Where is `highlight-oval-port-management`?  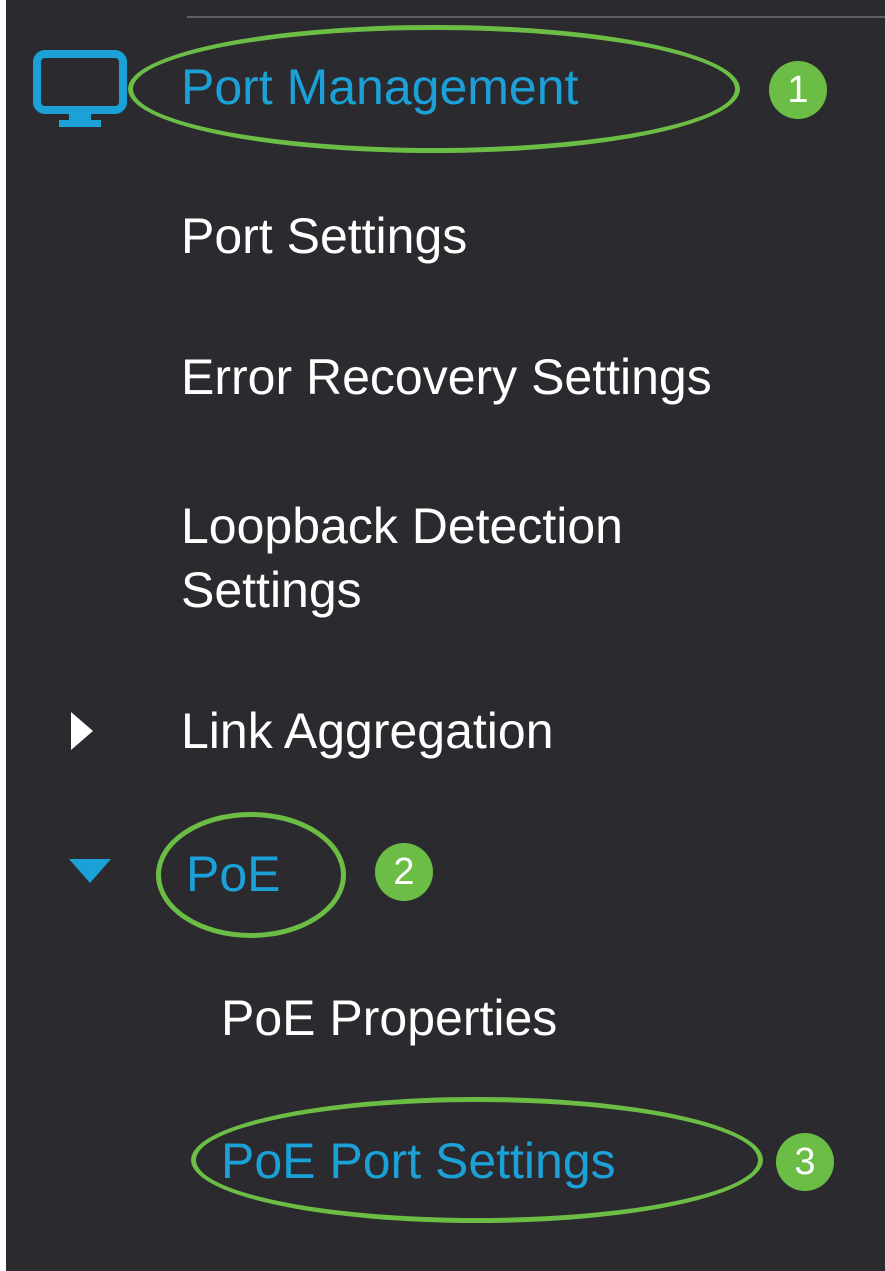
highlight-oval-port-management is located at coordinates (434, 89).